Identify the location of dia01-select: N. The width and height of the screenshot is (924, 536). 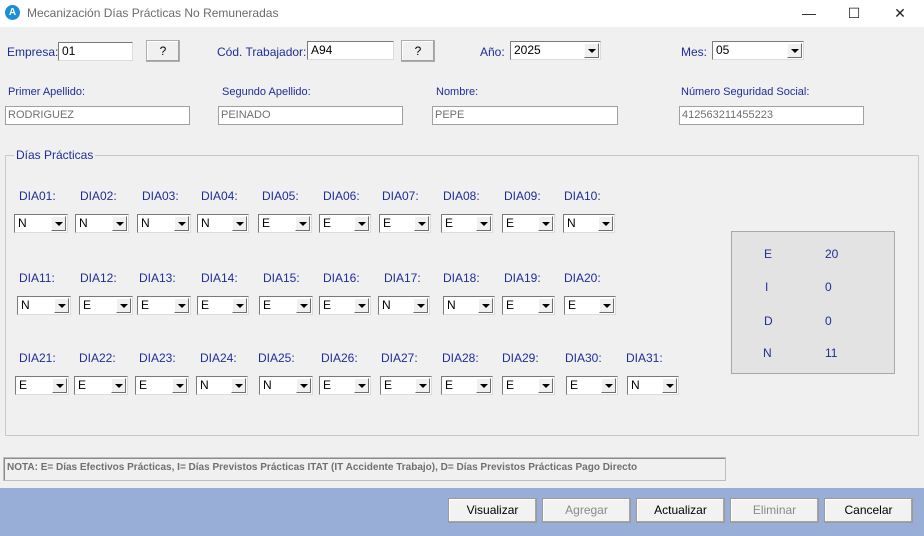
(41, 223).